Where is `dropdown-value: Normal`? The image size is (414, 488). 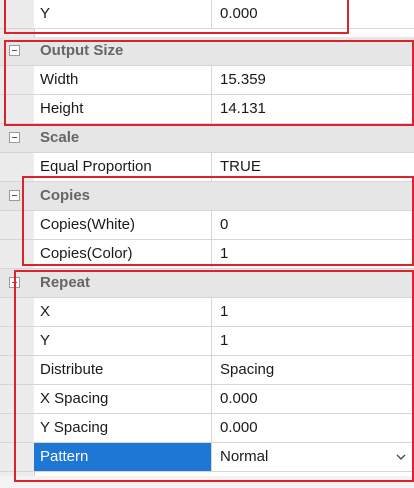 dropdown-value: Normal is located at coordinates (244, 456).